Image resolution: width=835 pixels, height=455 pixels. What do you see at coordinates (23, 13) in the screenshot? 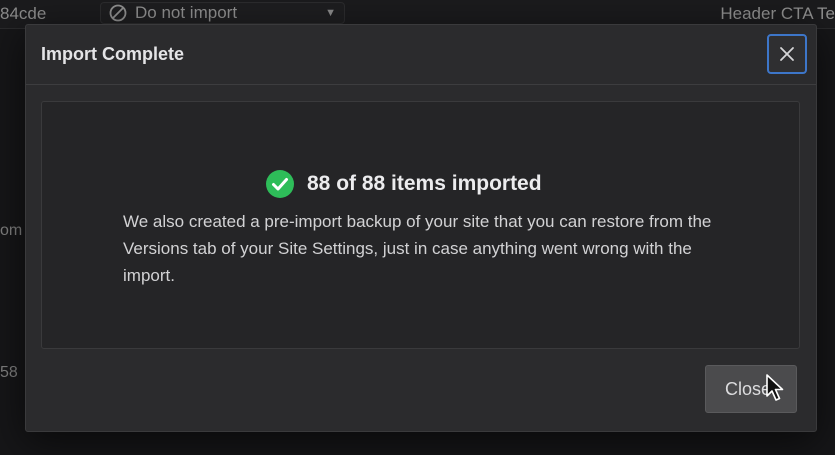
I see `background-item-id: 84cde` at bounding box center [23, 13].